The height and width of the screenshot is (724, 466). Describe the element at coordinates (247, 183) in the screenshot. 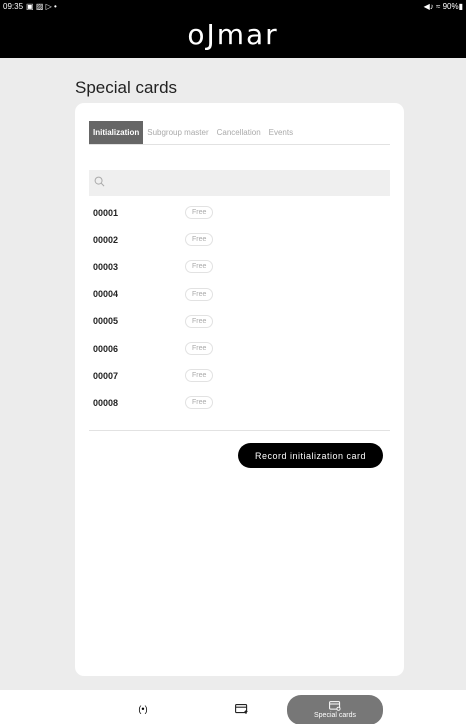

I see `search-input` at that location.